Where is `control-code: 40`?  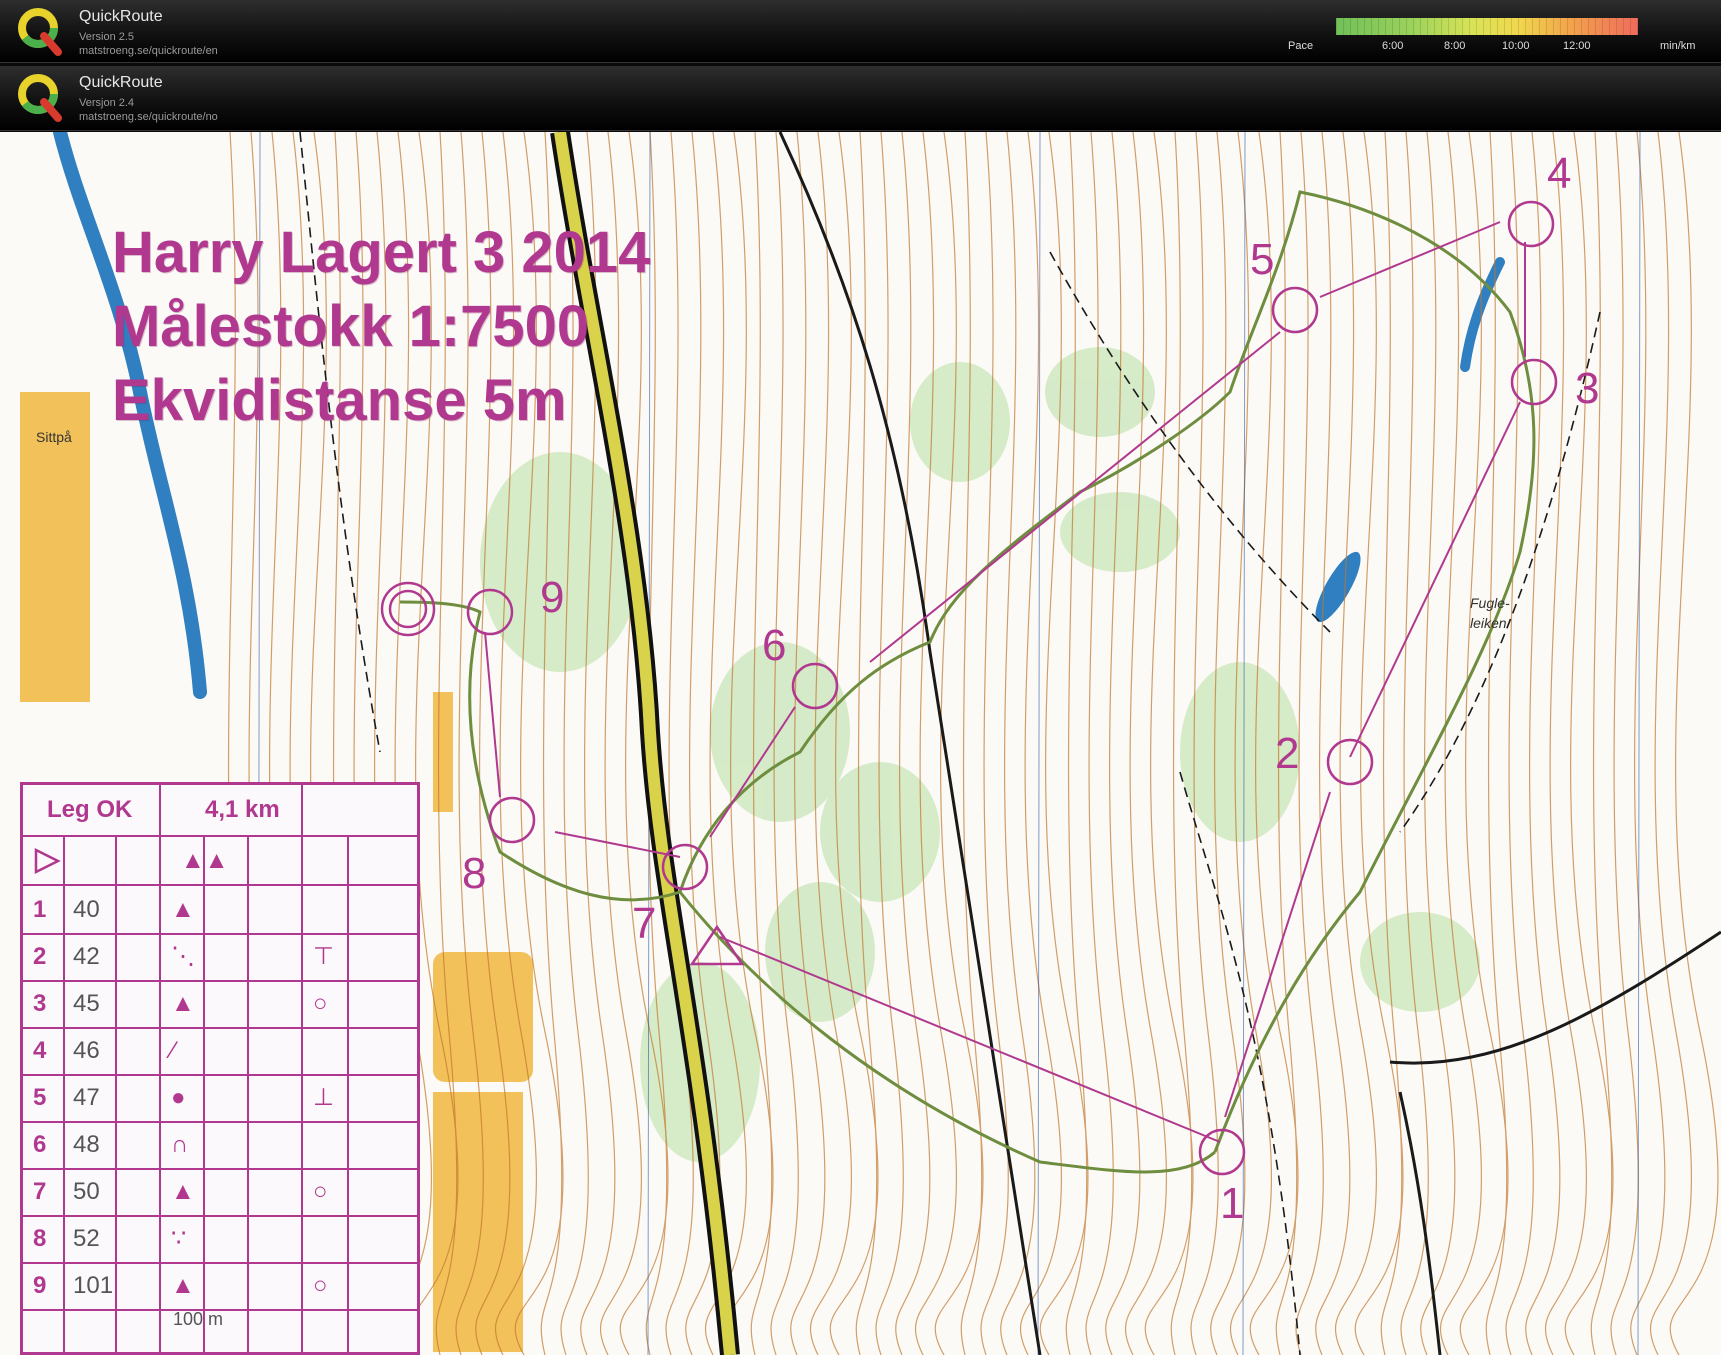
control-code: 40 is located at coordinates (86, 909).